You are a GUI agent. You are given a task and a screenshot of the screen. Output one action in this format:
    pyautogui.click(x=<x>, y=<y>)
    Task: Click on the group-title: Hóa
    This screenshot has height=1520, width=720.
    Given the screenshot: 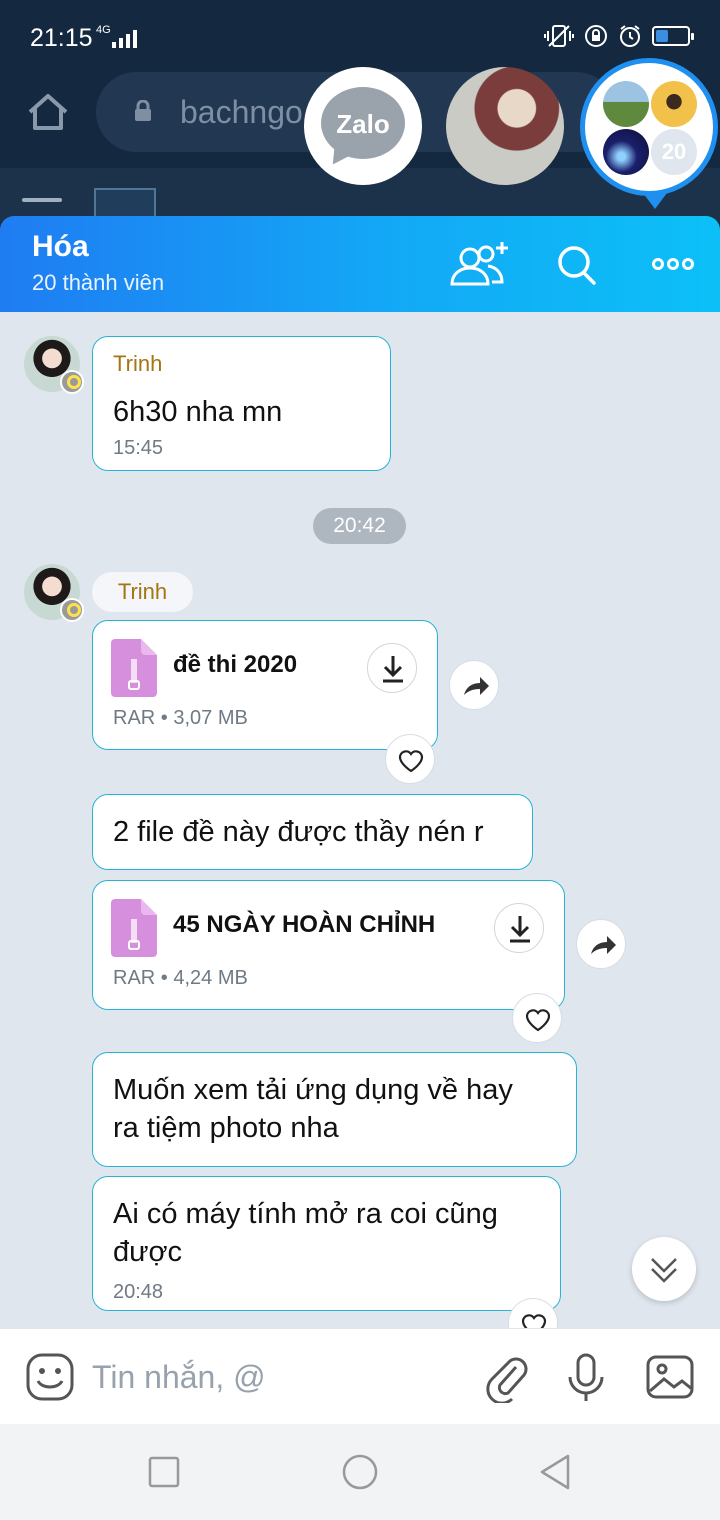 What is the action you would take?
    pyautogui.click(x=60, y=247)
    